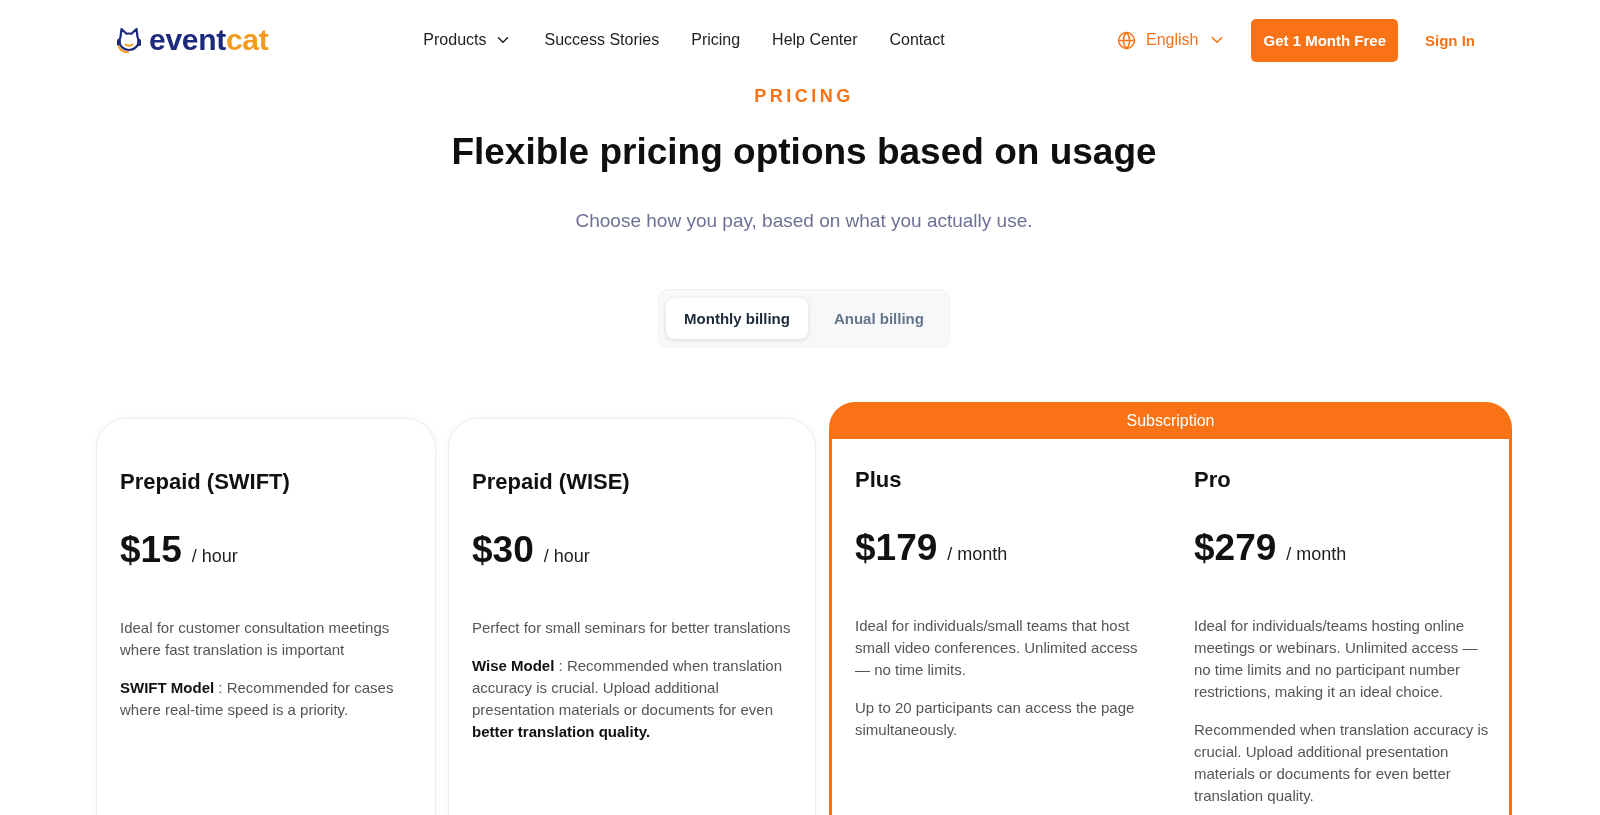 The width and height of the screenshot is (1600, 815). Describe the element at coordinates (815, 40) in the screenshot. I see `nav-link: Help Center` at that location.